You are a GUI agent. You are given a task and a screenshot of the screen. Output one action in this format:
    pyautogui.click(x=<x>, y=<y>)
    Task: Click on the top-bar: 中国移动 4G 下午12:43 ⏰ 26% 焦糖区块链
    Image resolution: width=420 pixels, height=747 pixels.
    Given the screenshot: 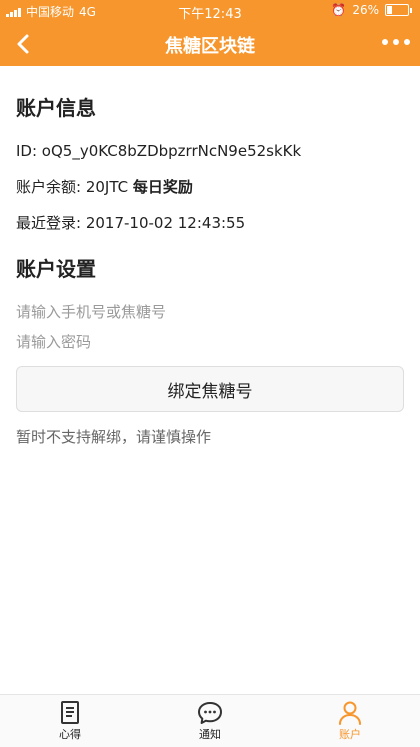 What is the action you would take?
    pyautogui.click(x=210, y=33)
    